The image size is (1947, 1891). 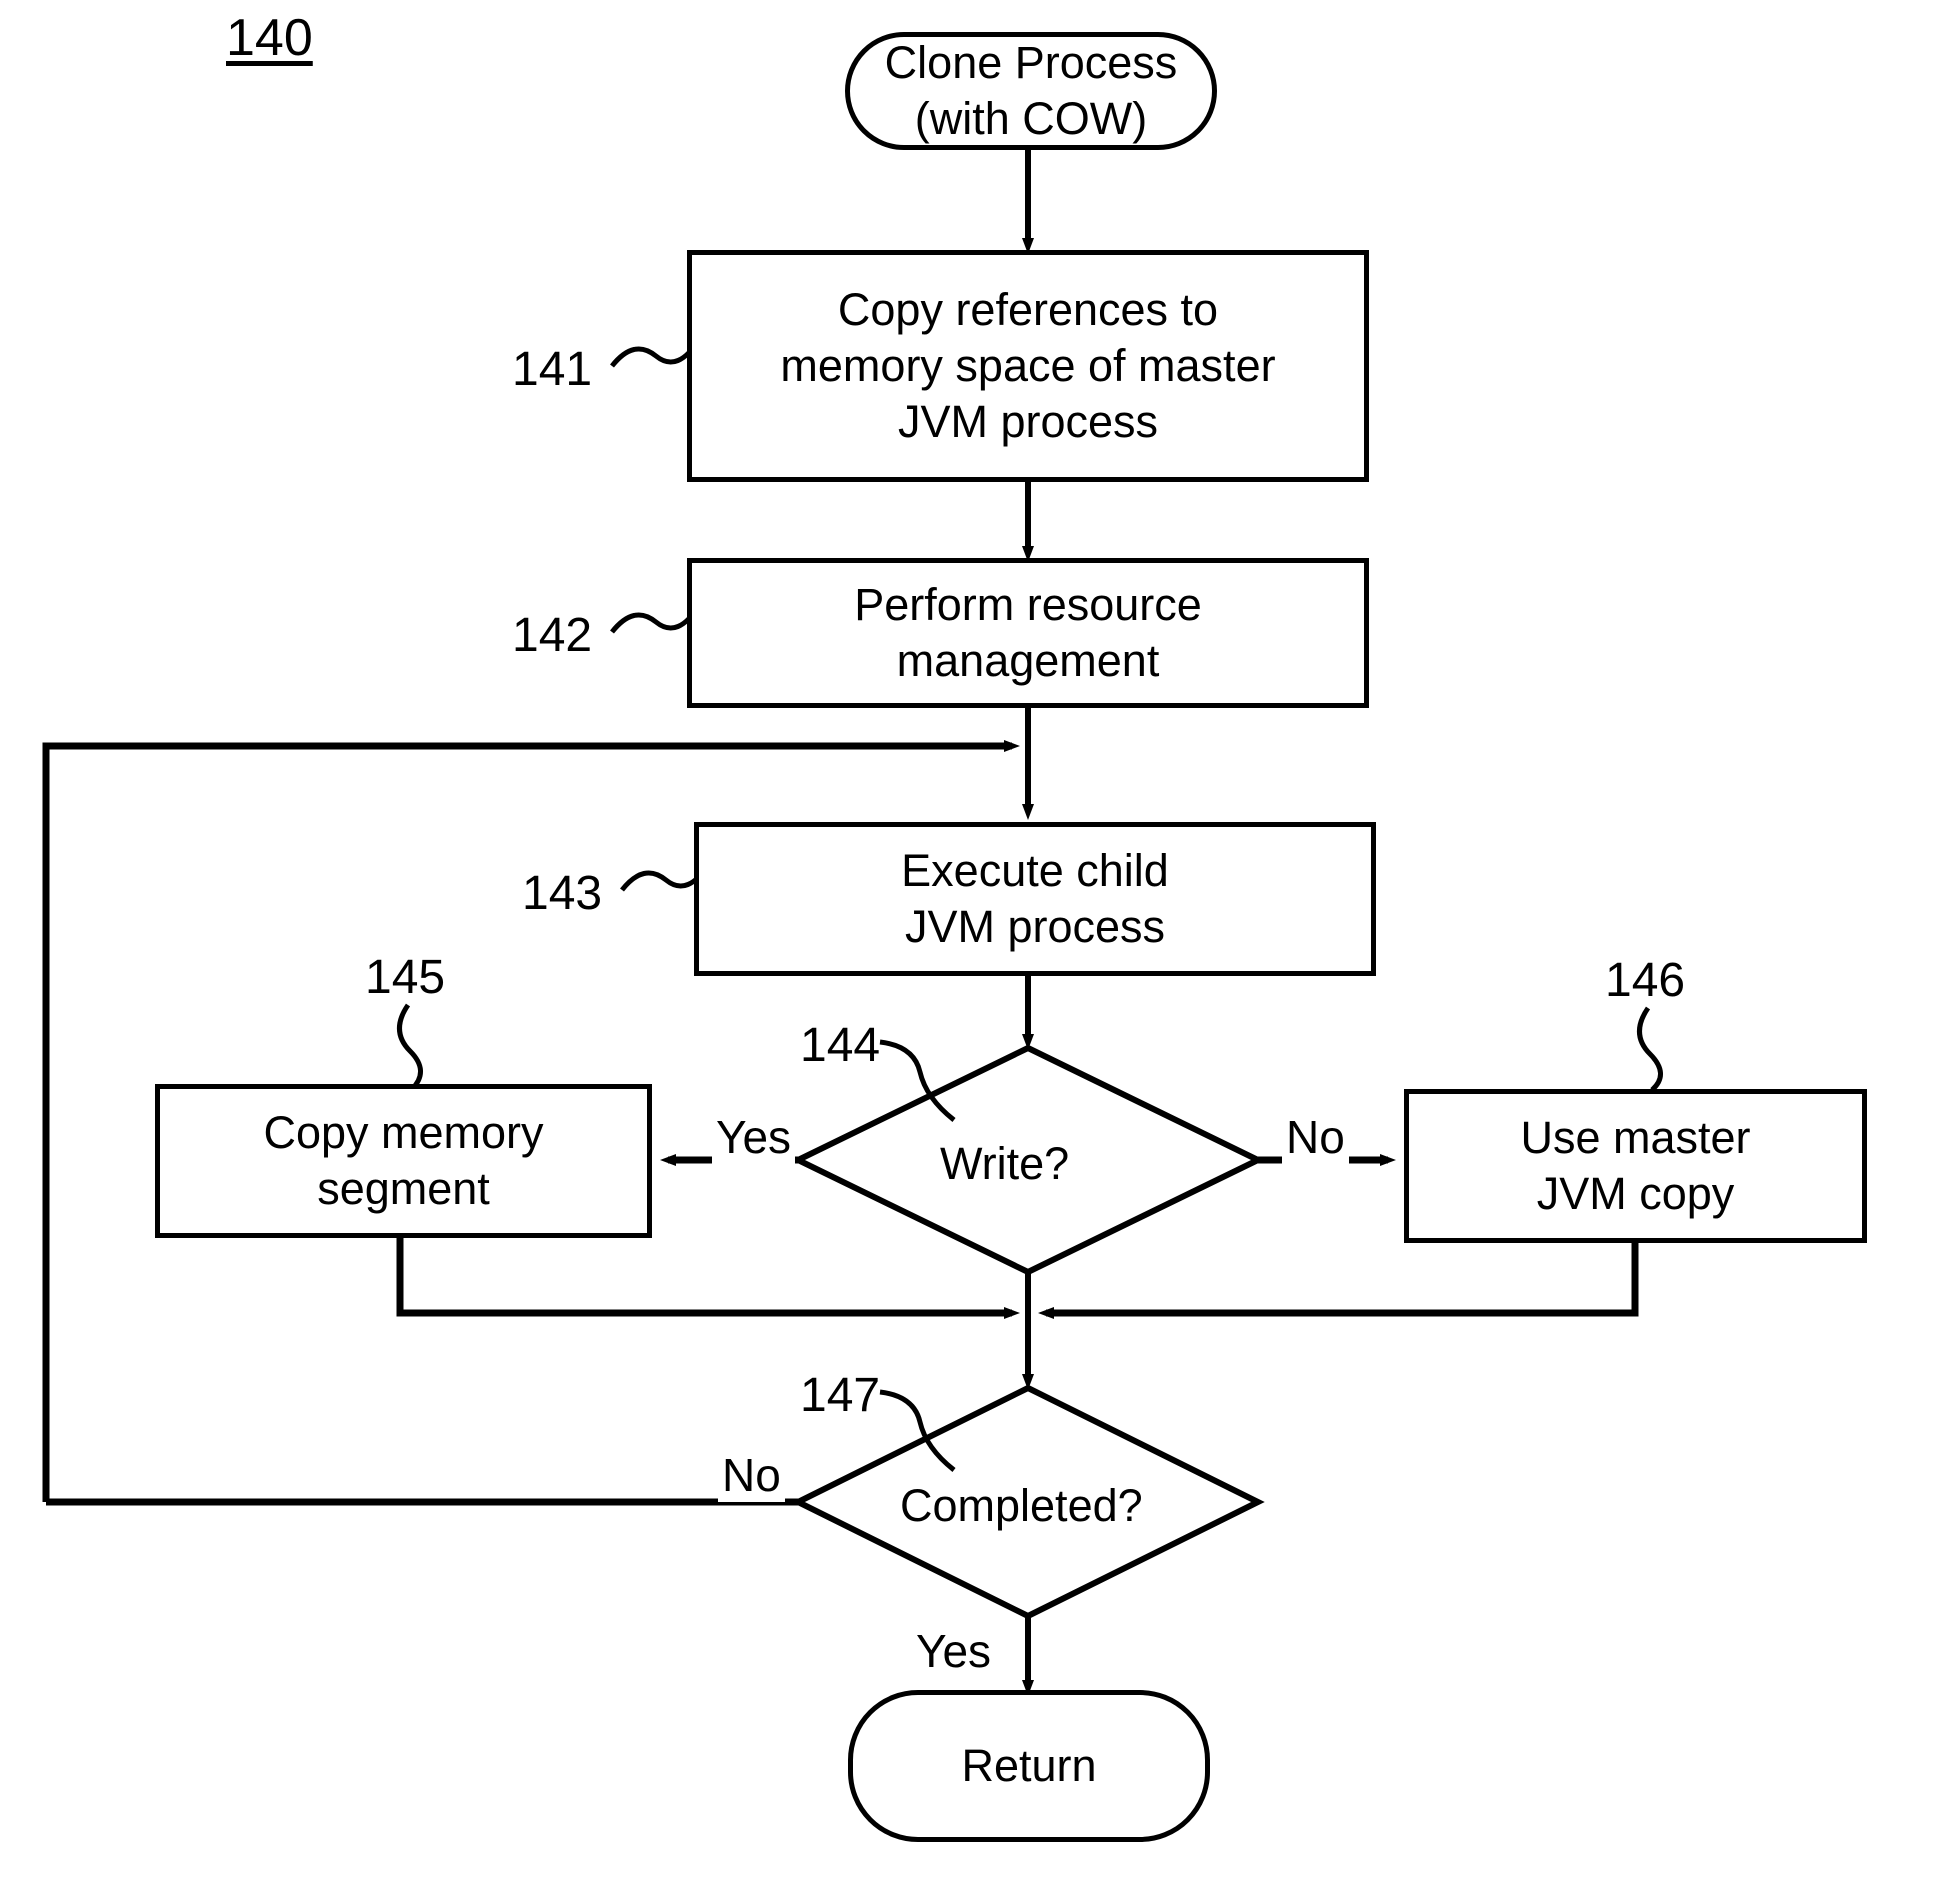 I want to click on node-end-line1: Return, so click(x=1029, y=1765).